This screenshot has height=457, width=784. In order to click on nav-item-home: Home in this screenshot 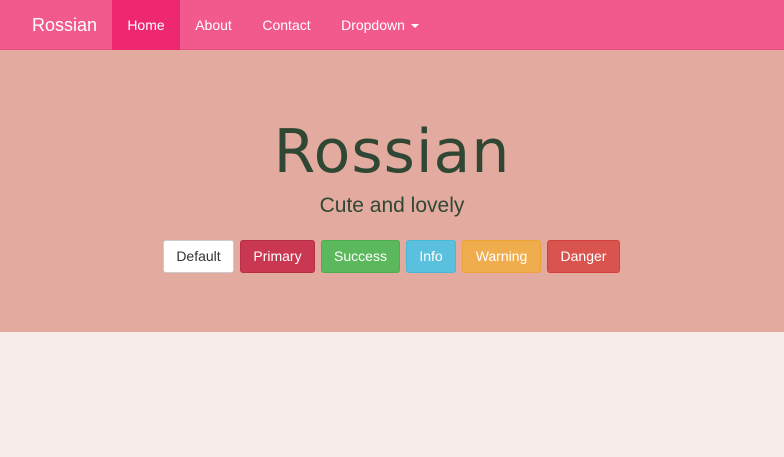, I will do `click(146, 25)`.